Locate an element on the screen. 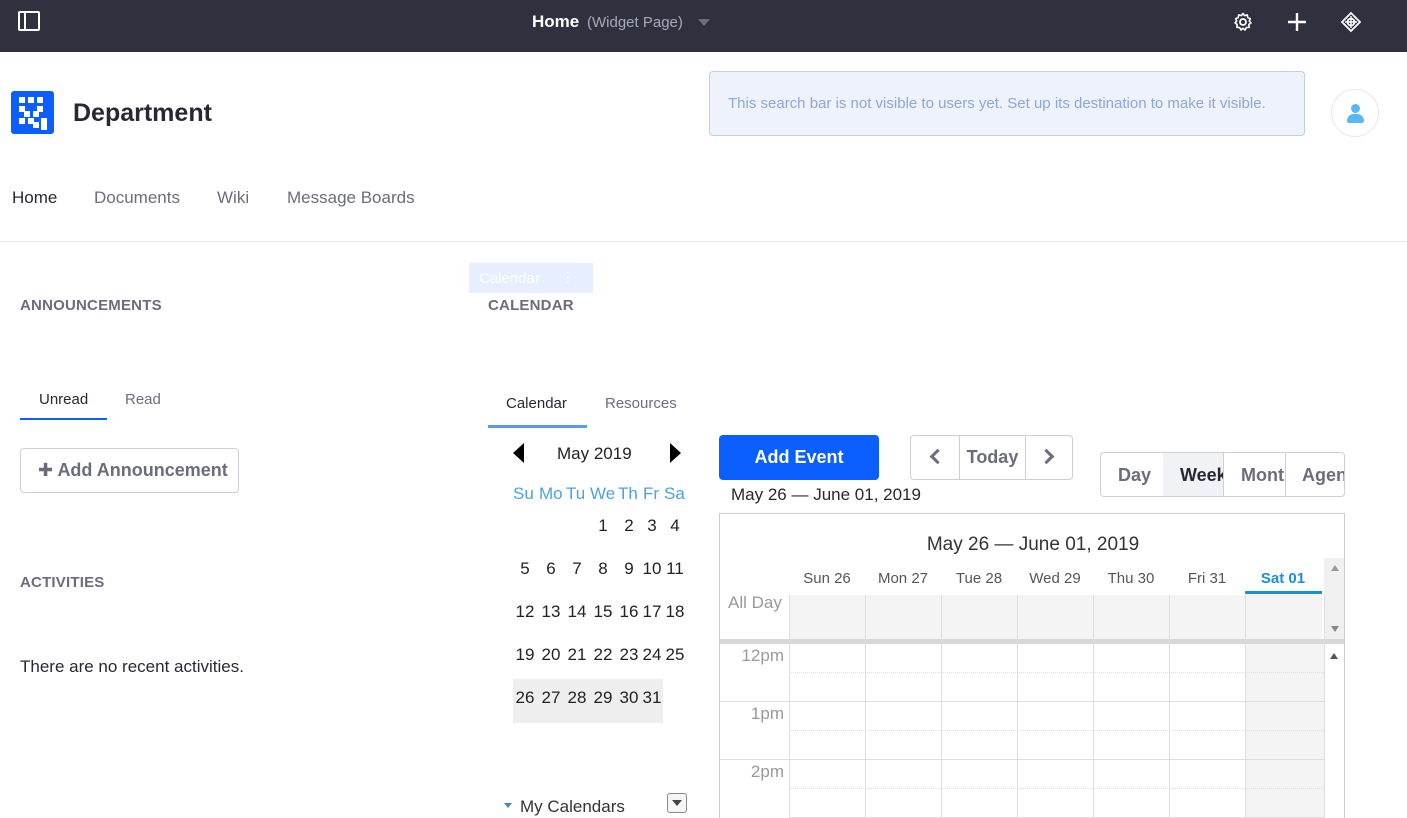 This screenshot has height=818, width=1407. mini-calendar-day: 31 is located at coordinates (652, 698).